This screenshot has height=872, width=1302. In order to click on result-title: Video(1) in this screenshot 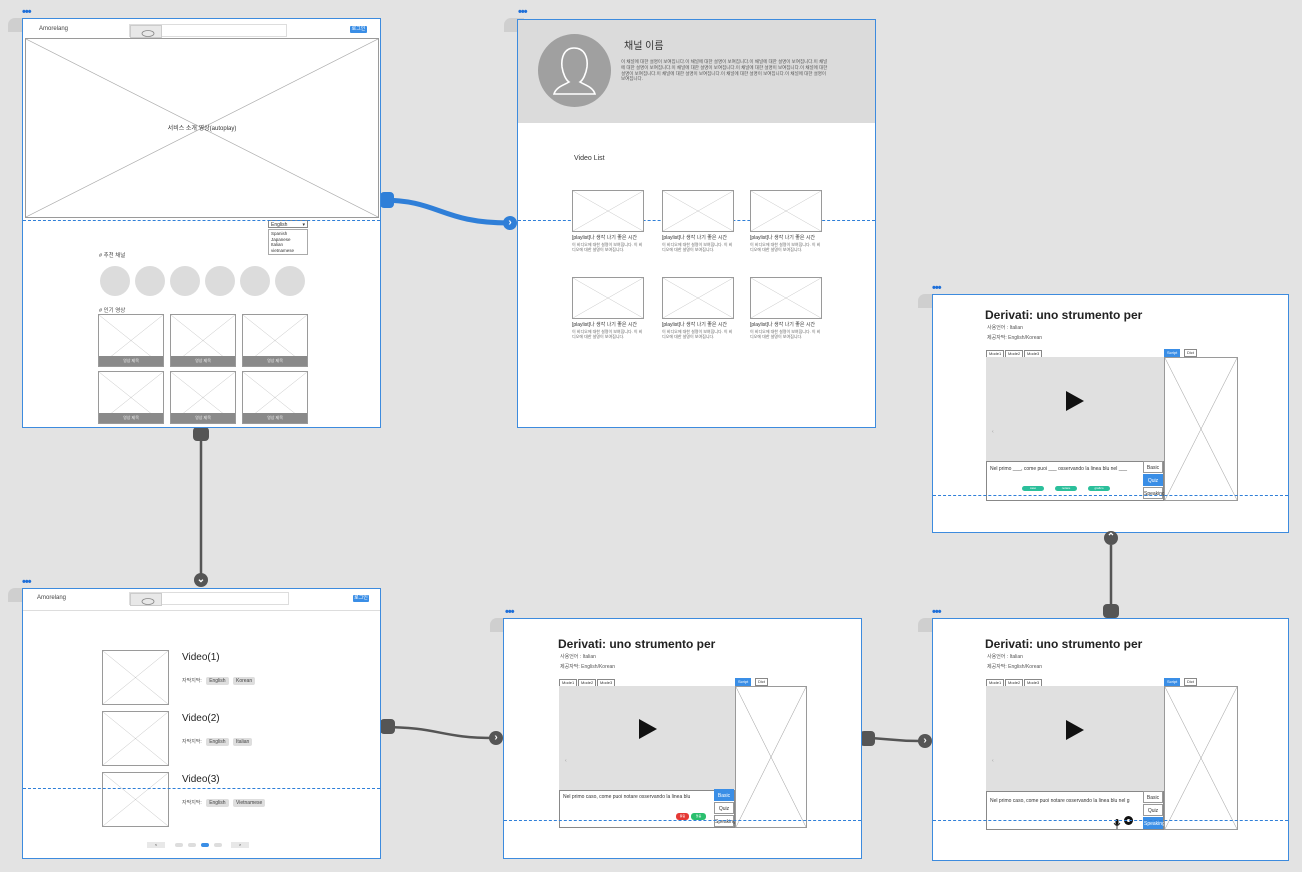, I will do `click(201, 657)`.